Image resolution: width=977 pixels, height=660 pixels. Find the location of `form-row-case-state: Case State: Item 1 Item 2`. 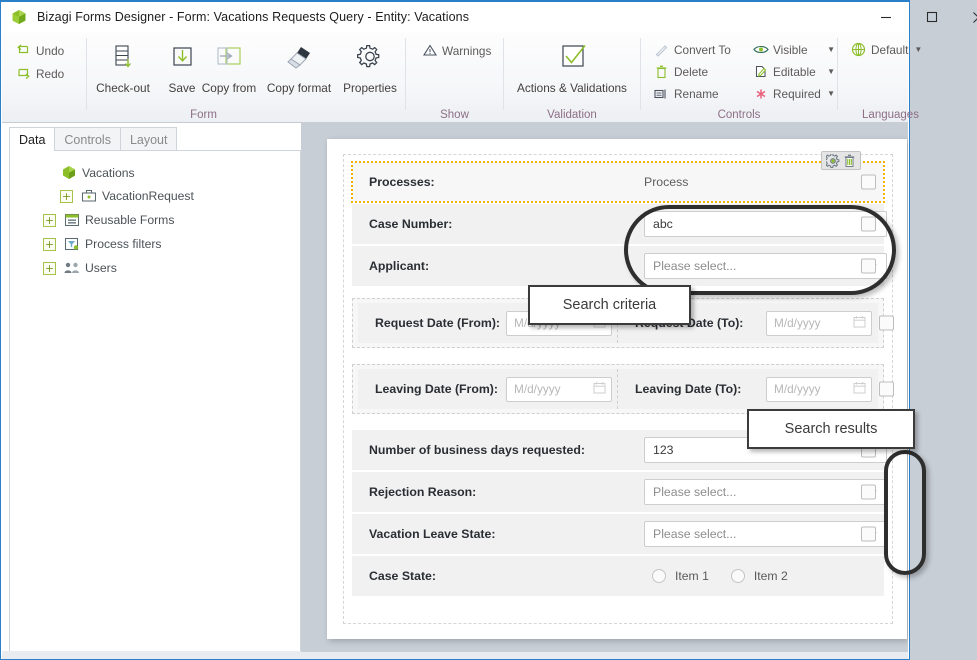

form-row-case-state: Case State: Item 1 Item 2 is located at coordinates (618, 576).